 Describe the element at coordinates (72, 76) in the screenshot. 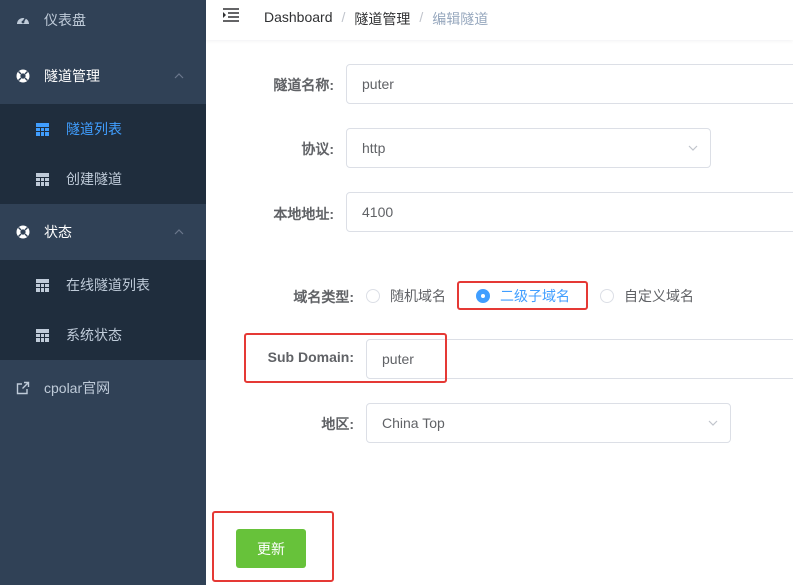

I see `sidebar-item-label: 隧道管理` at that location.